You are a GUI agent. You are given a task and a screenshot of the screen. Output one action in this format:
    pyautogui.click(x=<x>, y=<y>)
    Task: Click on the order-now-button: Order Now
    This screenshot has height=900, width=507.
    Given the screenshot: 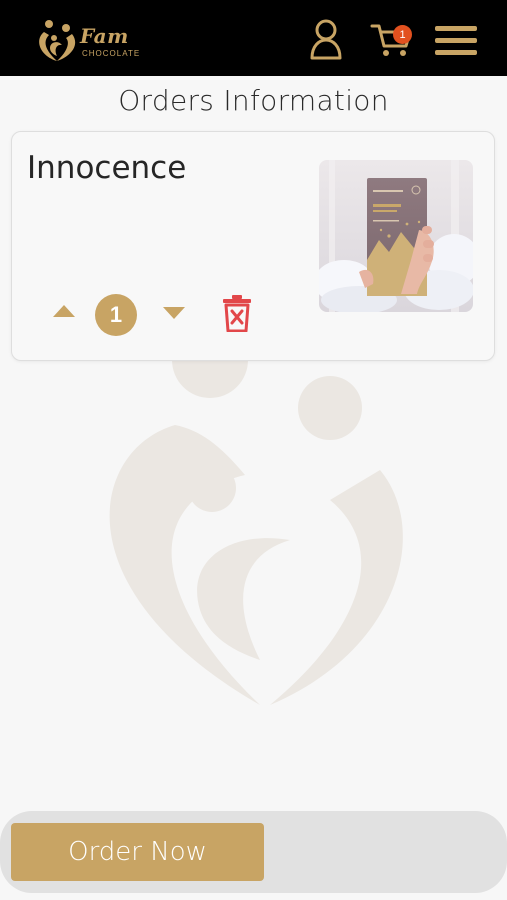 What is the action you would take?
    pyautogui.click(x=137, y=852)
    